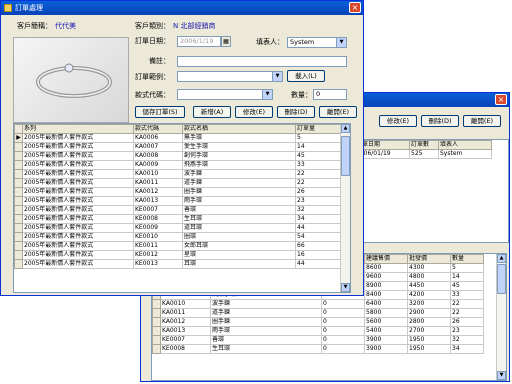 This screenshot has height=384, width=512. What do you see at coordinates (179, 246) in the screenshot?
I see `table-row: 2005年最新情人套件款式 KE0011 女郎耳環 66` at bounding box center [179, 246].